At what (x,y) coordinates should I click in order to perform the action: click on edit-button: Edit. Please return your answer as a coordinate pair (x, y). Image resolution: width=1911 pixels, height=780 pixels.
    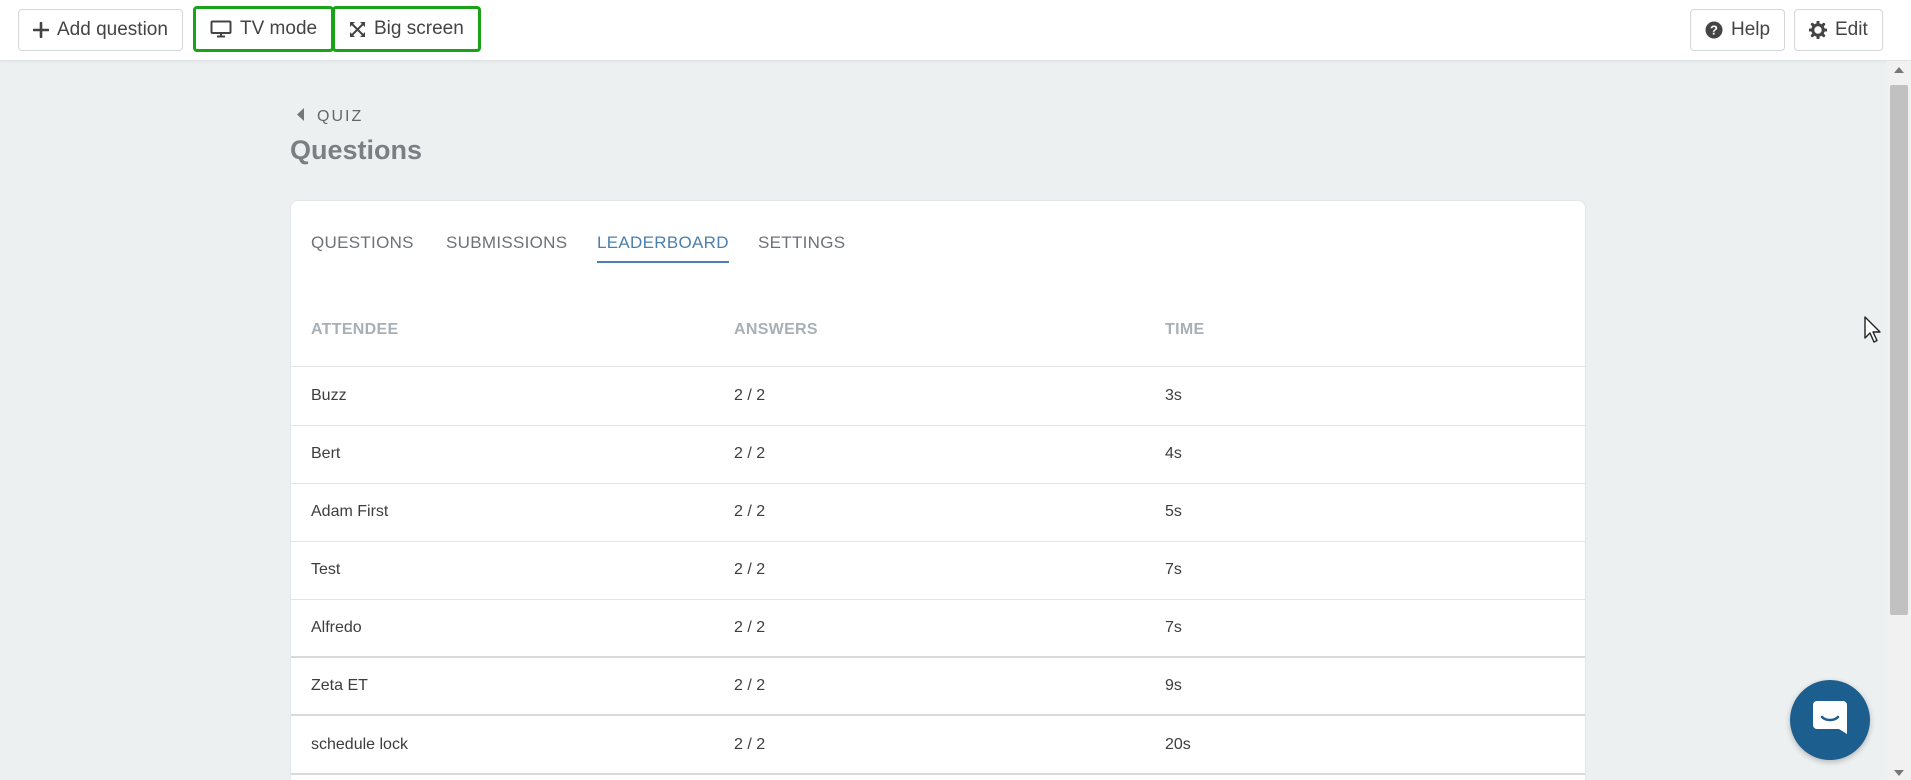
    Looking at the image, I should click on (1838, 30).